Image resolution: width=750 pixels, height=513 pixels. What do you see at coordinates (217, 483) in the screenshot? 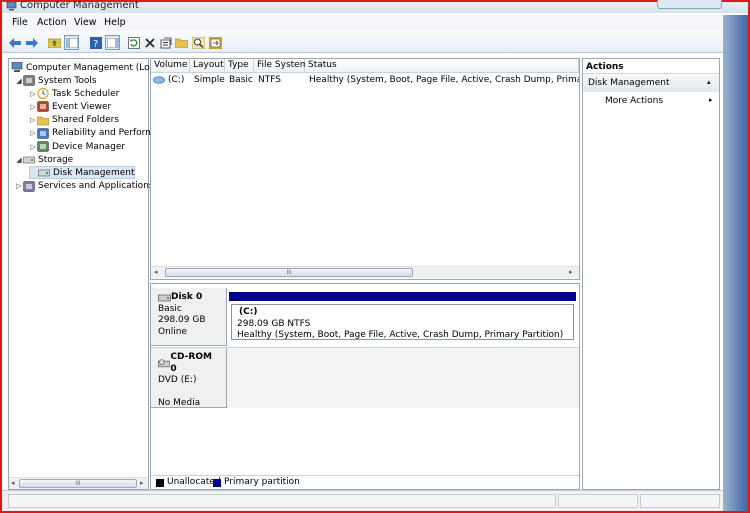
I see `legend-swatch-primary` at bounding box center [217, 483].